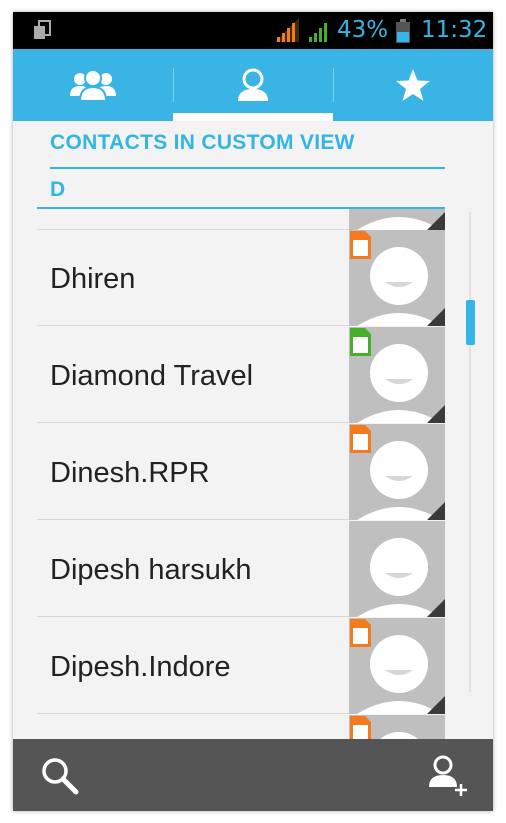 Image resolution: width=506 pixels, height=823 pixels. I want to click on battery-icon, so click(403, 33).